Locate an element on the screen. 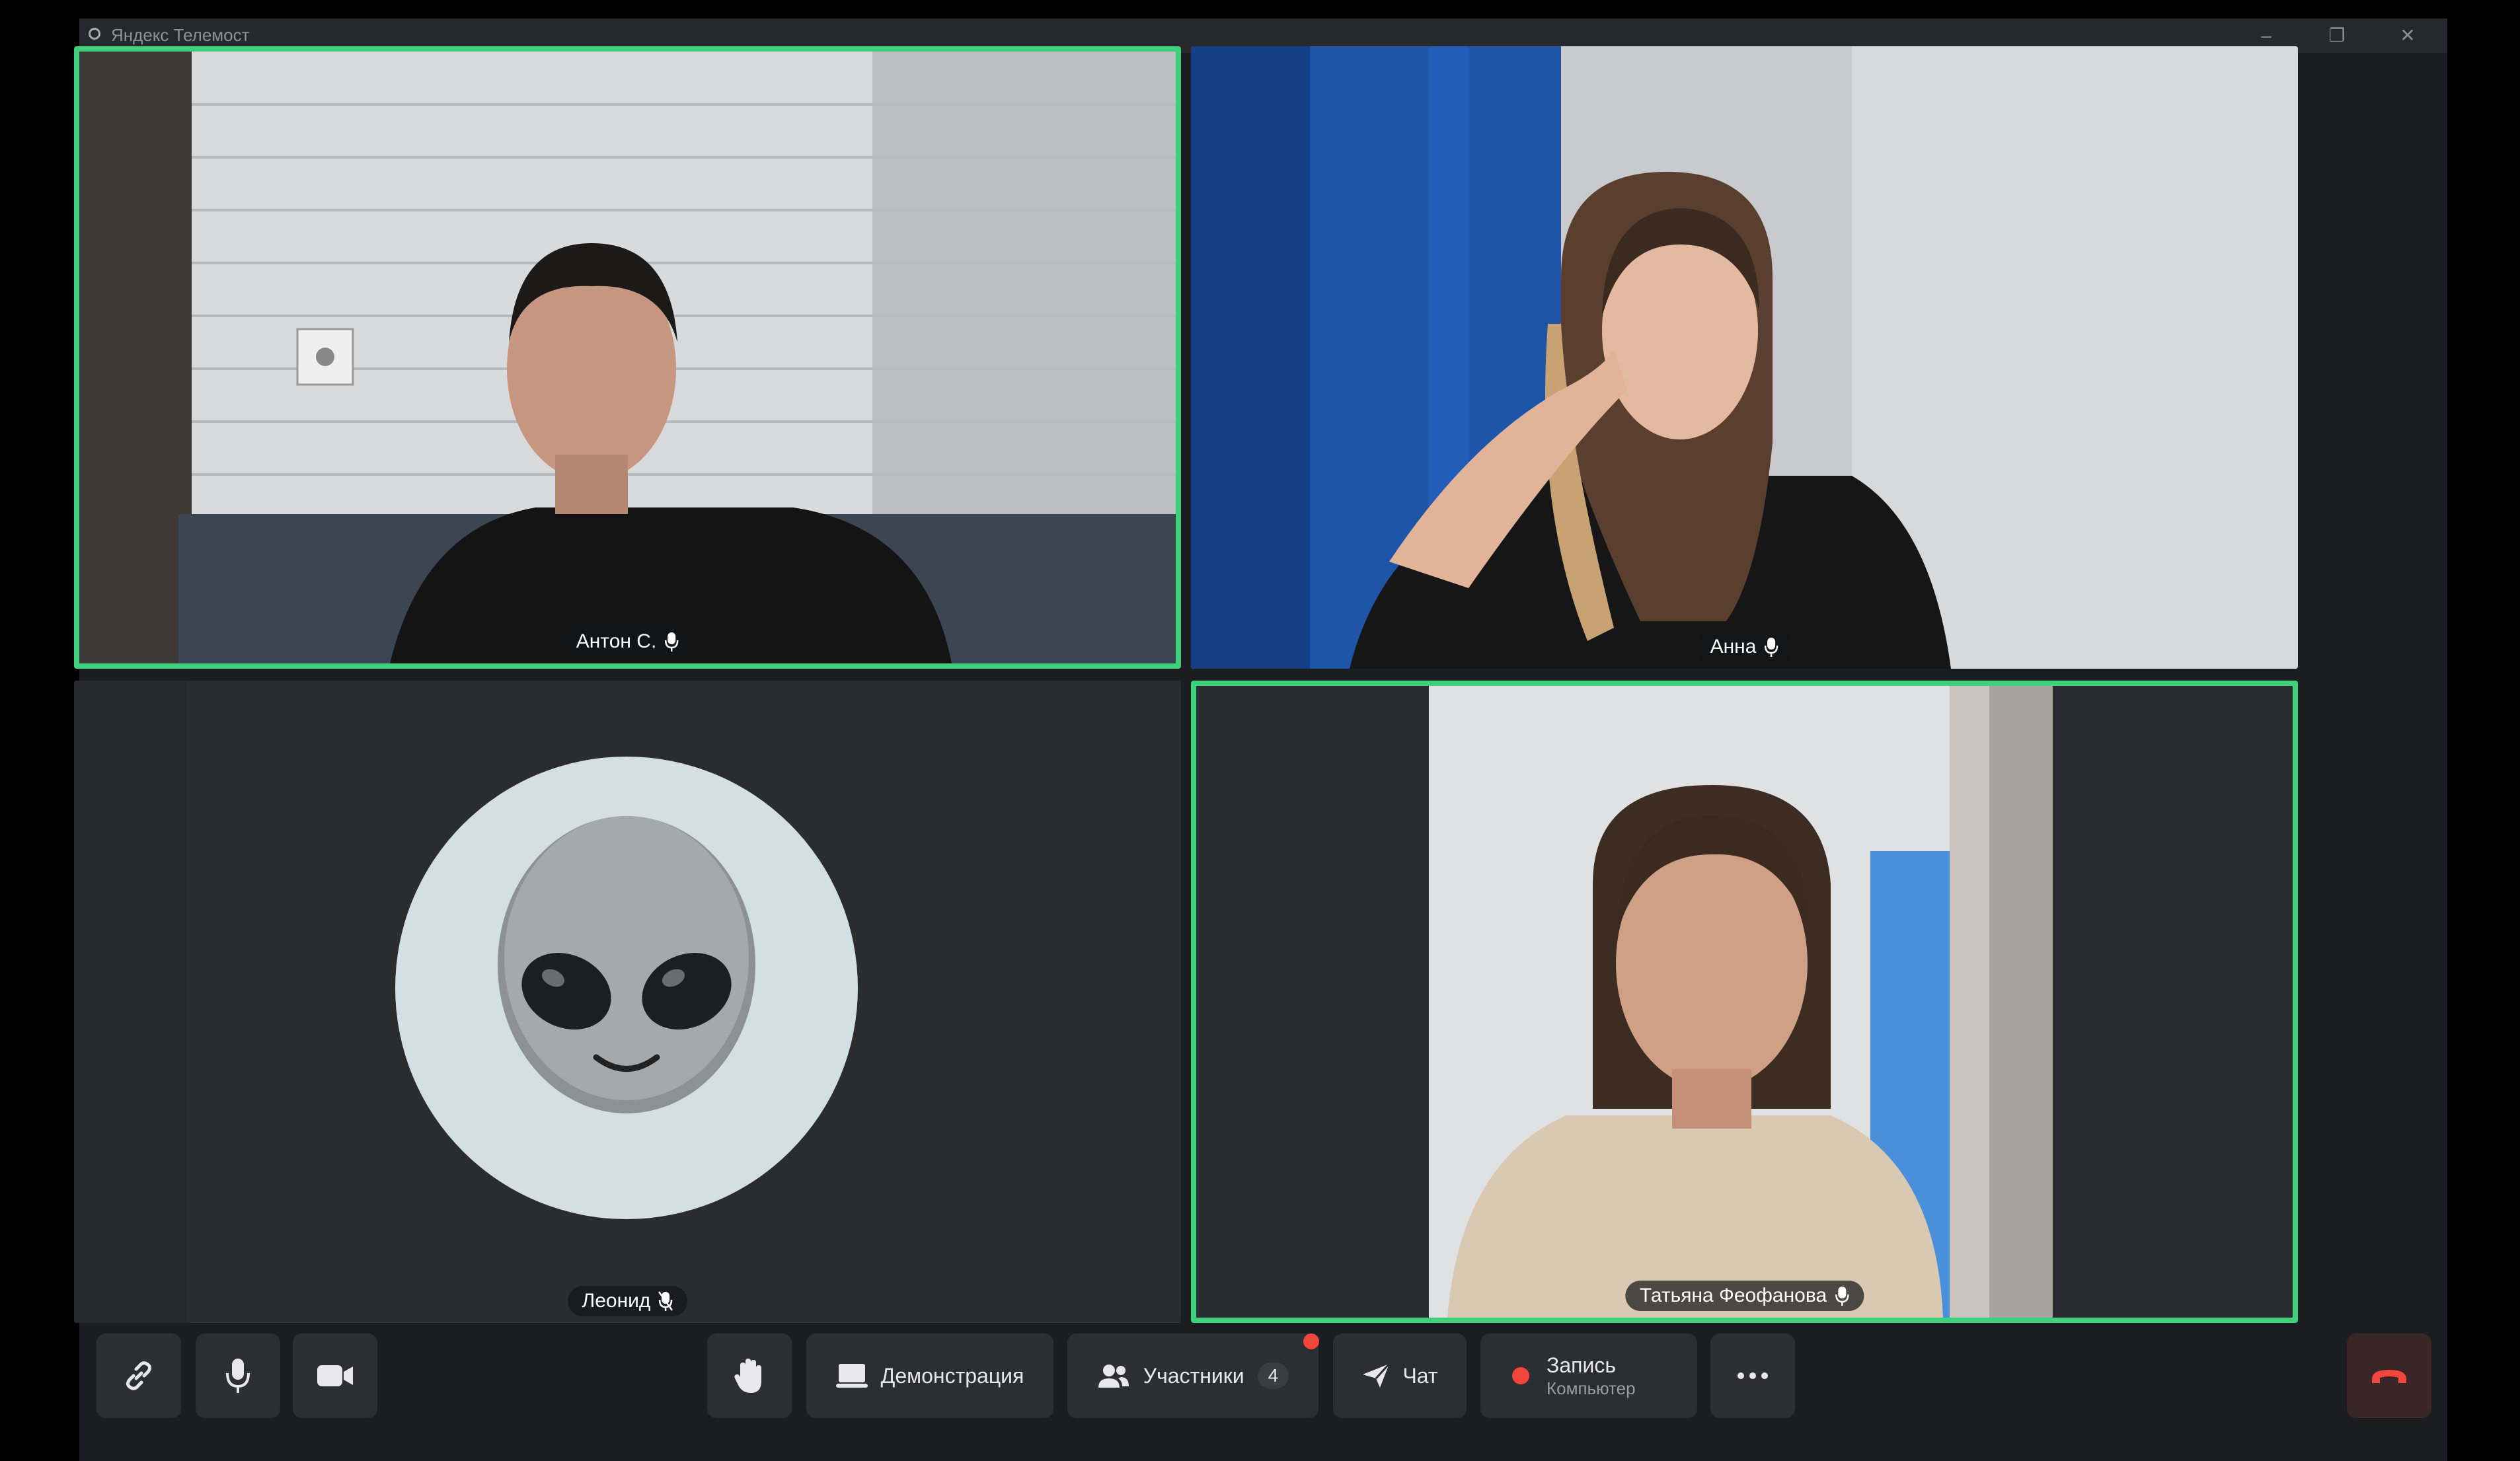 Image resolution: width=2520 pixels, height=1461 pixels. record-dot-icon is located at coordinates (1520, 1375).